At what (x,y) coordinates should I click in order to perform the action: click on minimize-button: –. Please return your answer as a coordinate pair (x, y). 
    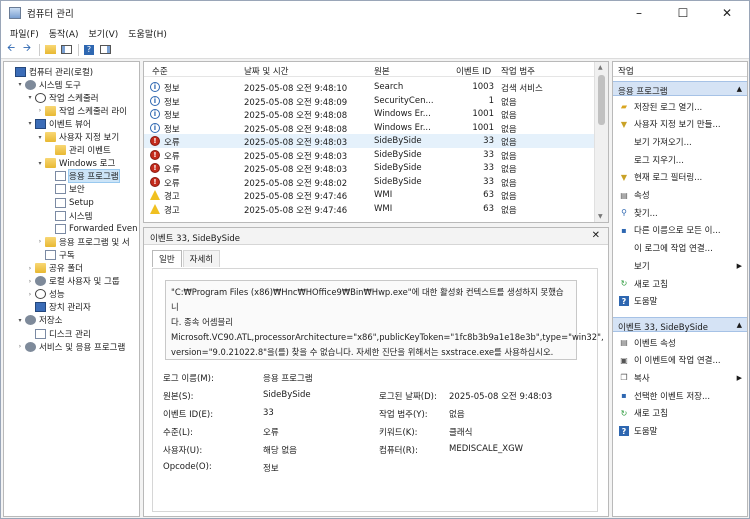
    Looking at the image, I should click on (639, 13).